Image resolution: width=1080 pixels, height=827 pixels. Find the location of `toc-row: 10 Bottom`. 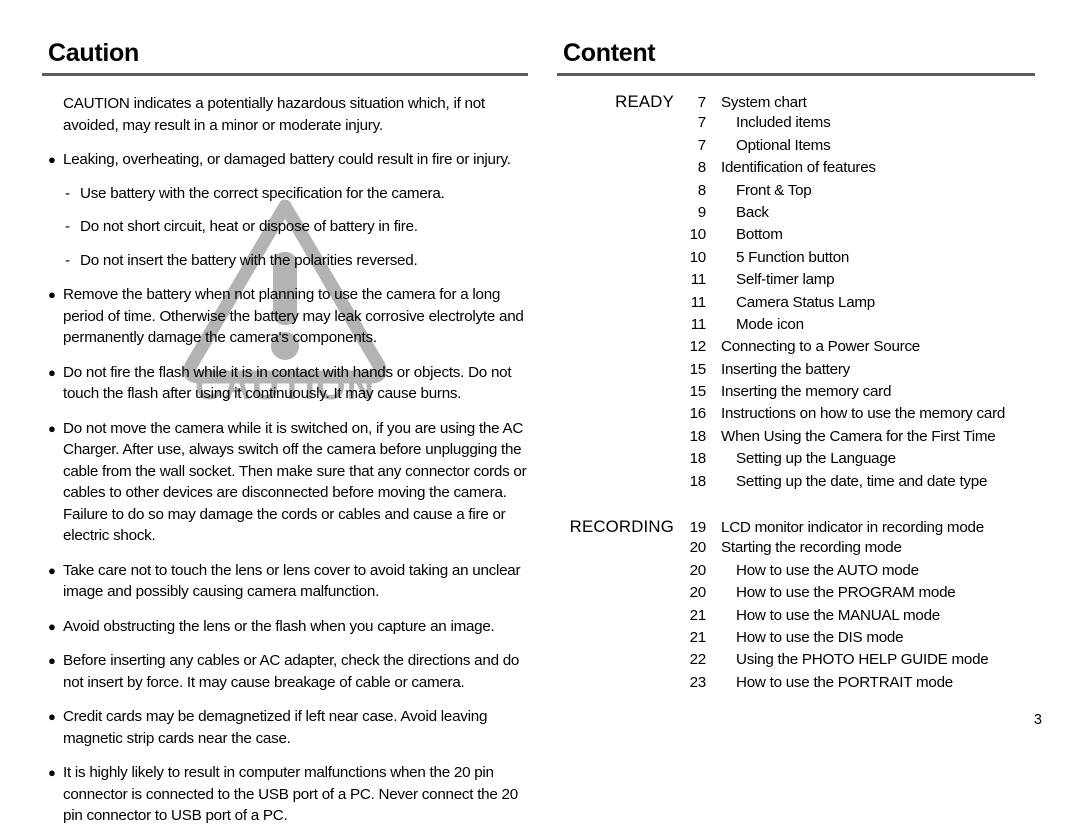

toc-row: 10 Bottom is located at coordinates (796, 237).